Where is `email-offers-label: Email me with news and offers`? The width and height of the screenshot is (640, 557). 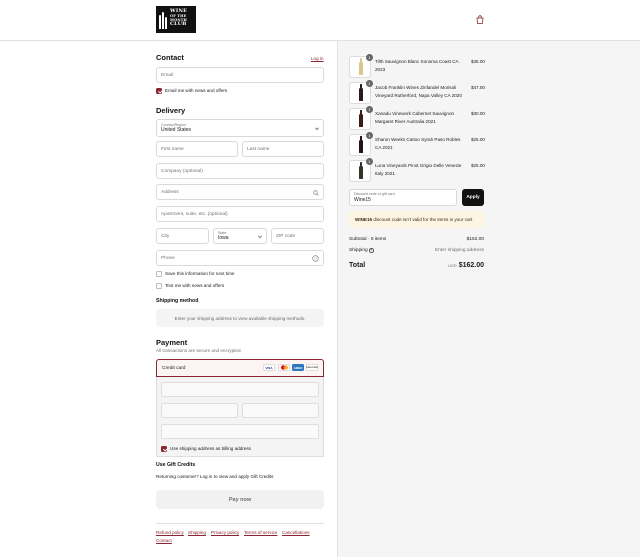
email-offers-label: Email me with news and offers is located at coordinates (196, 90).